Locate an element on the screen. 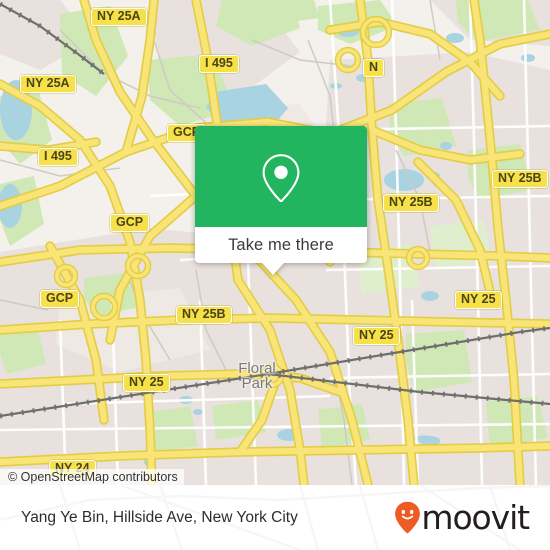  place-callout-card: Take me there is located at coordinates (281, 200).